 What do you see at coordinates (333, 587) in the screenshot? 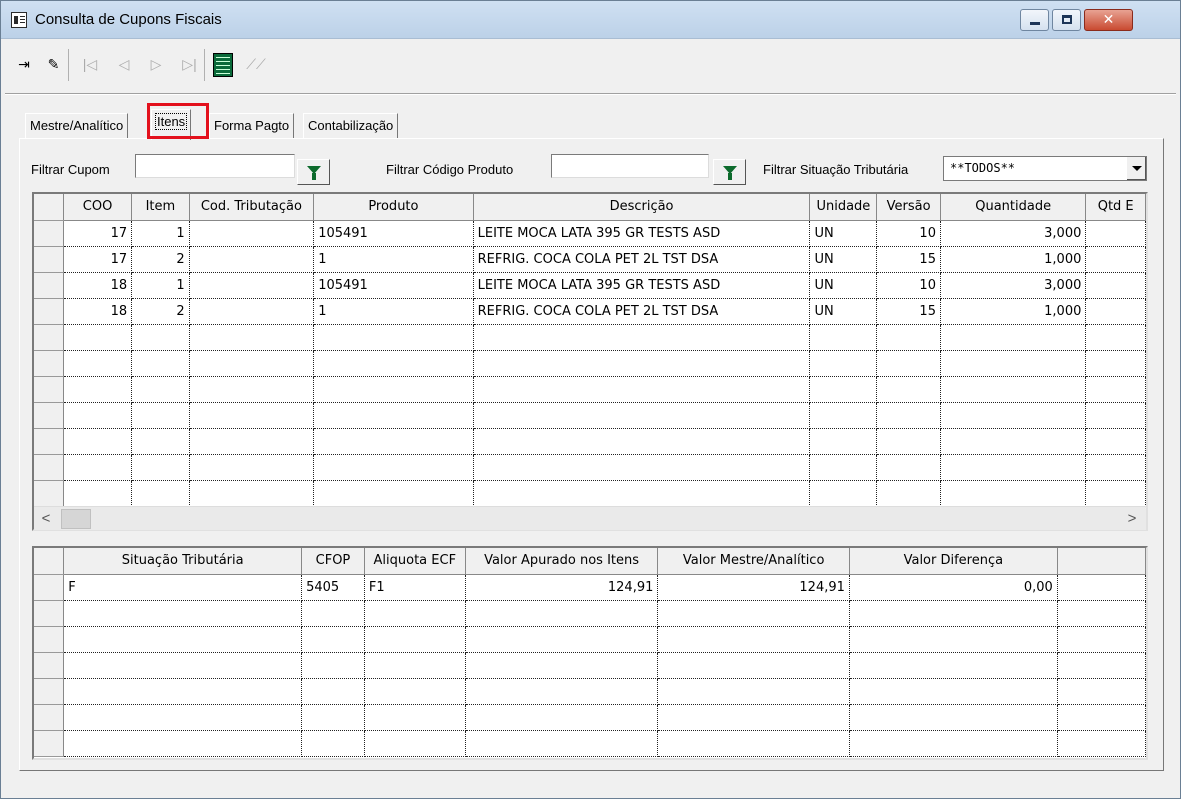
I see `table-cell: 5405` at bounding box center [333, 587].